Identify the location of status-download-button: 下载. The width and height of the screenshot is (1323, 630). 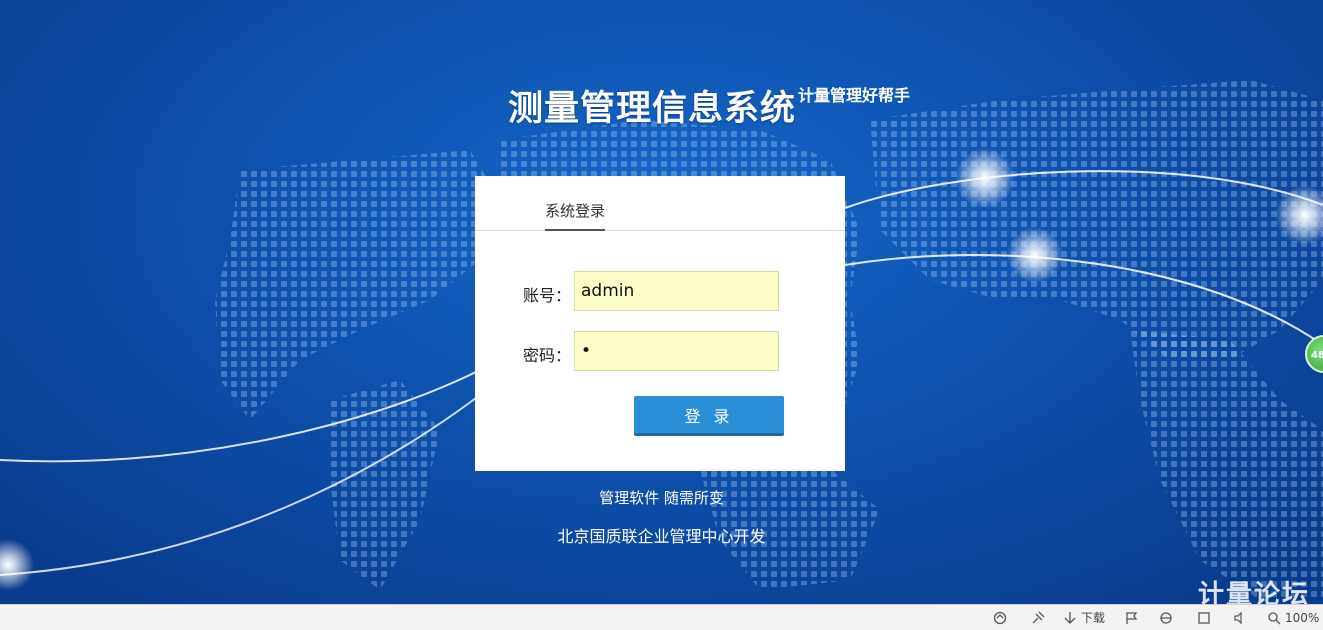
(1083, 618).